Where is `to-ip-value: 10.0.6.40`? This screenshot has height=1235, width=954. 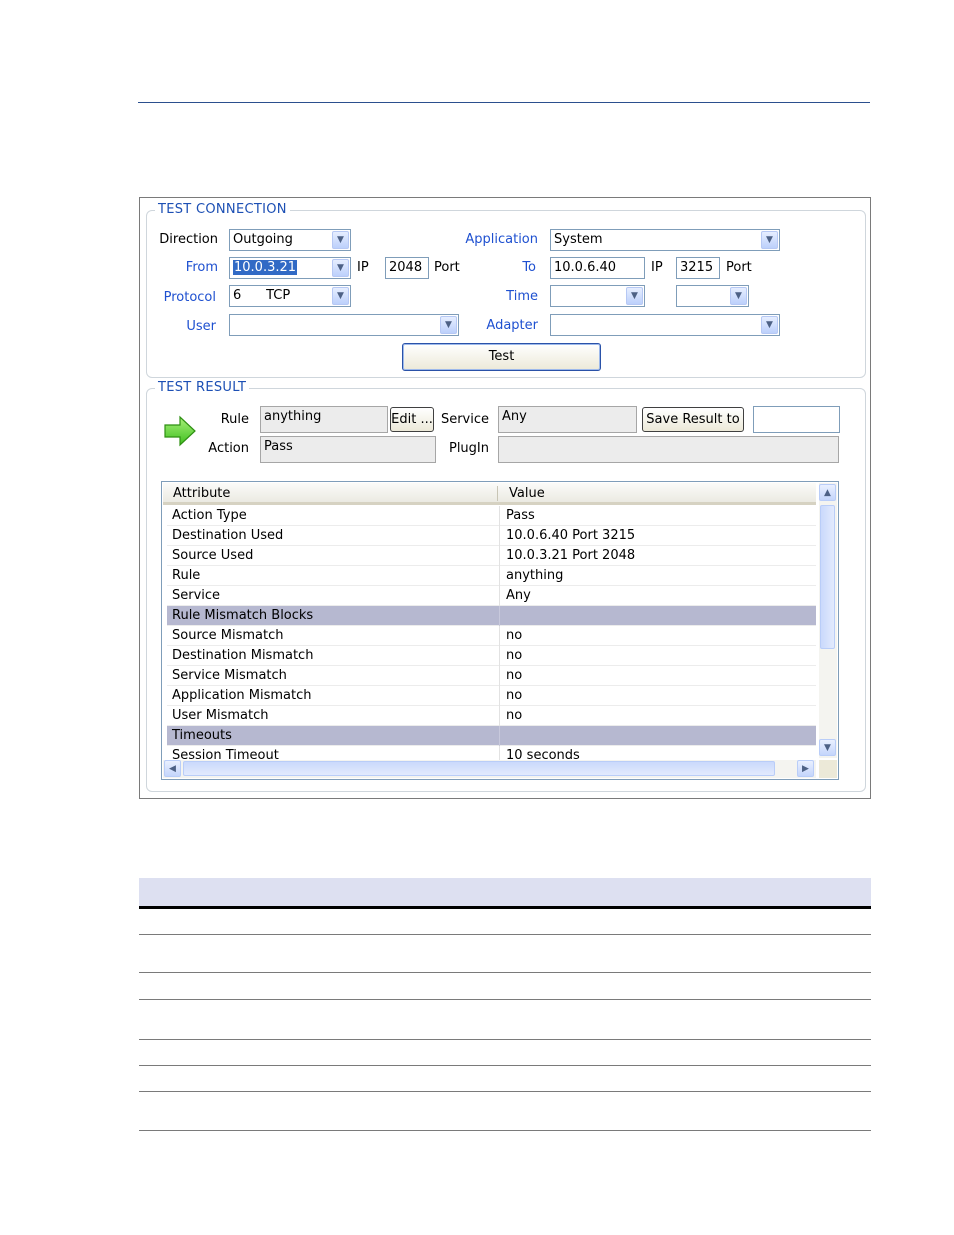 to-ip-value: 10.0.6.40 is located at coordinates (585, 267).